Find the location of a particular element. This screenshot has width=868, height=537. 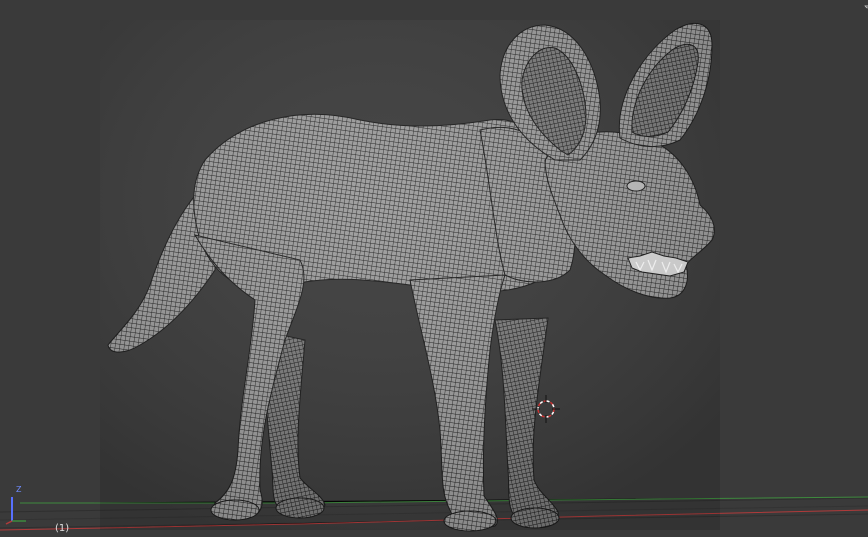

view-split-widget-icon is located at coordinates (863, 5).